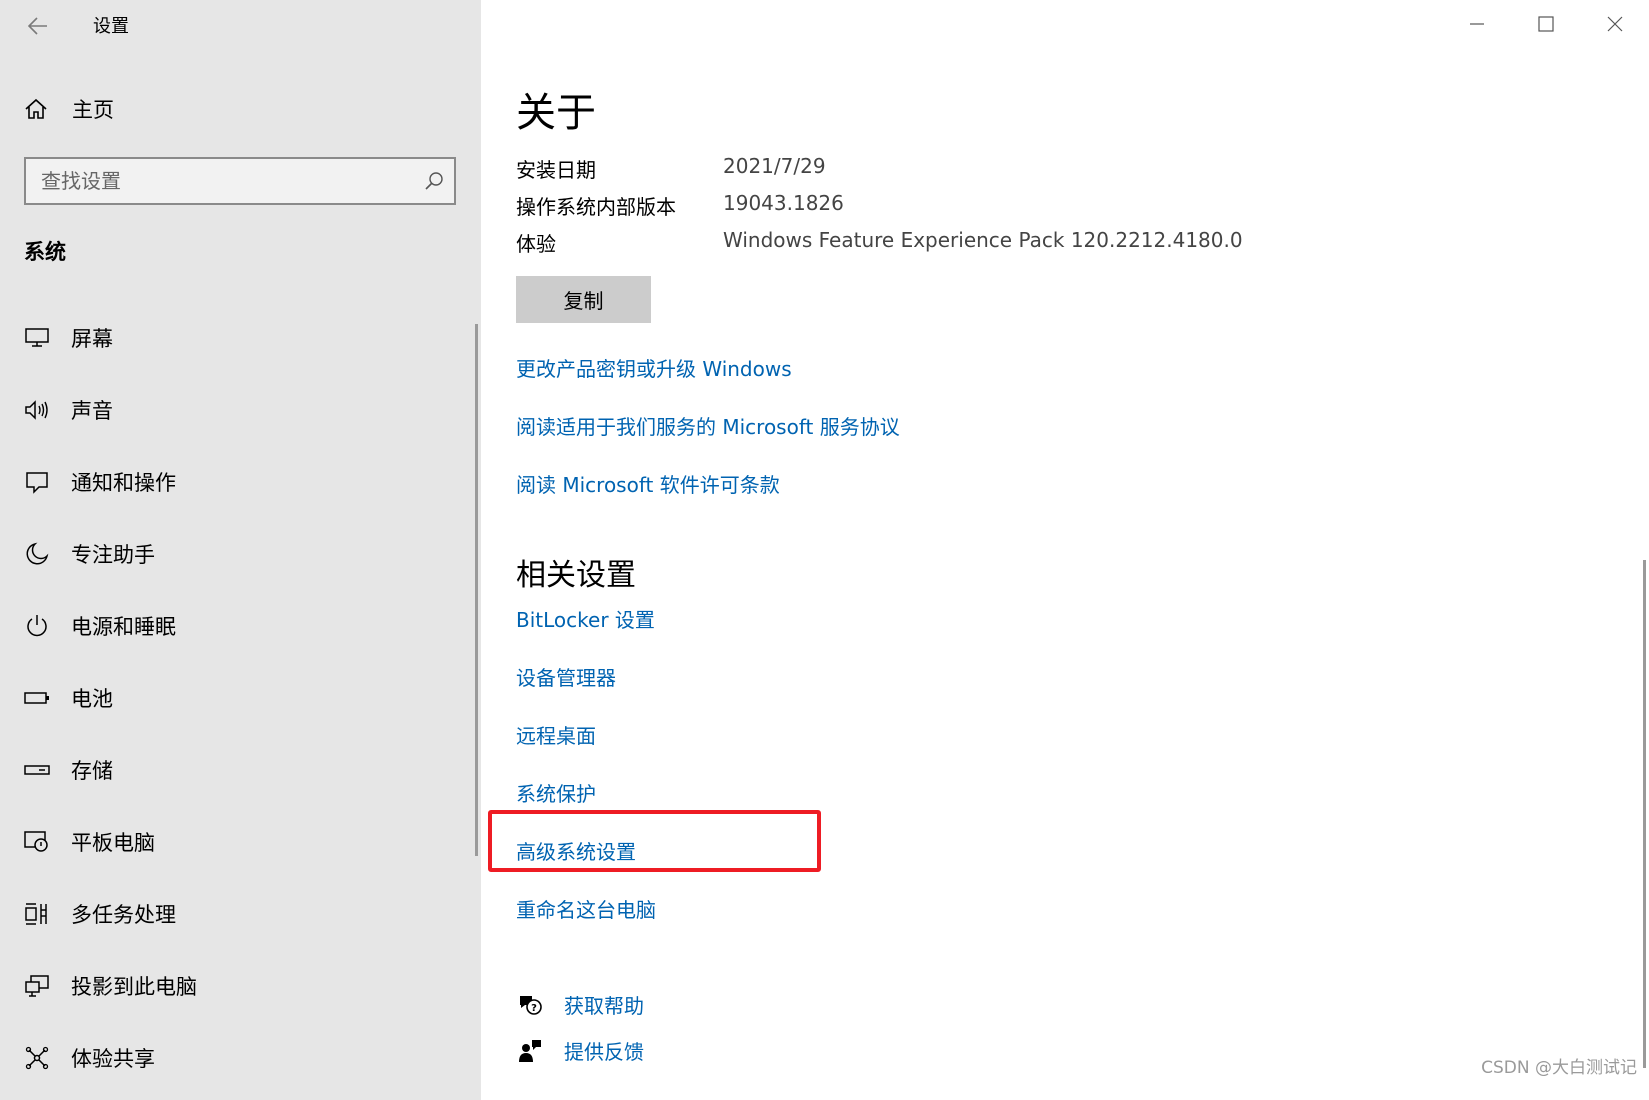  Describe the element at coordinates (1559, 1068) in the screenshot. I see `watermark: CSDN @大白测试记` at that location.